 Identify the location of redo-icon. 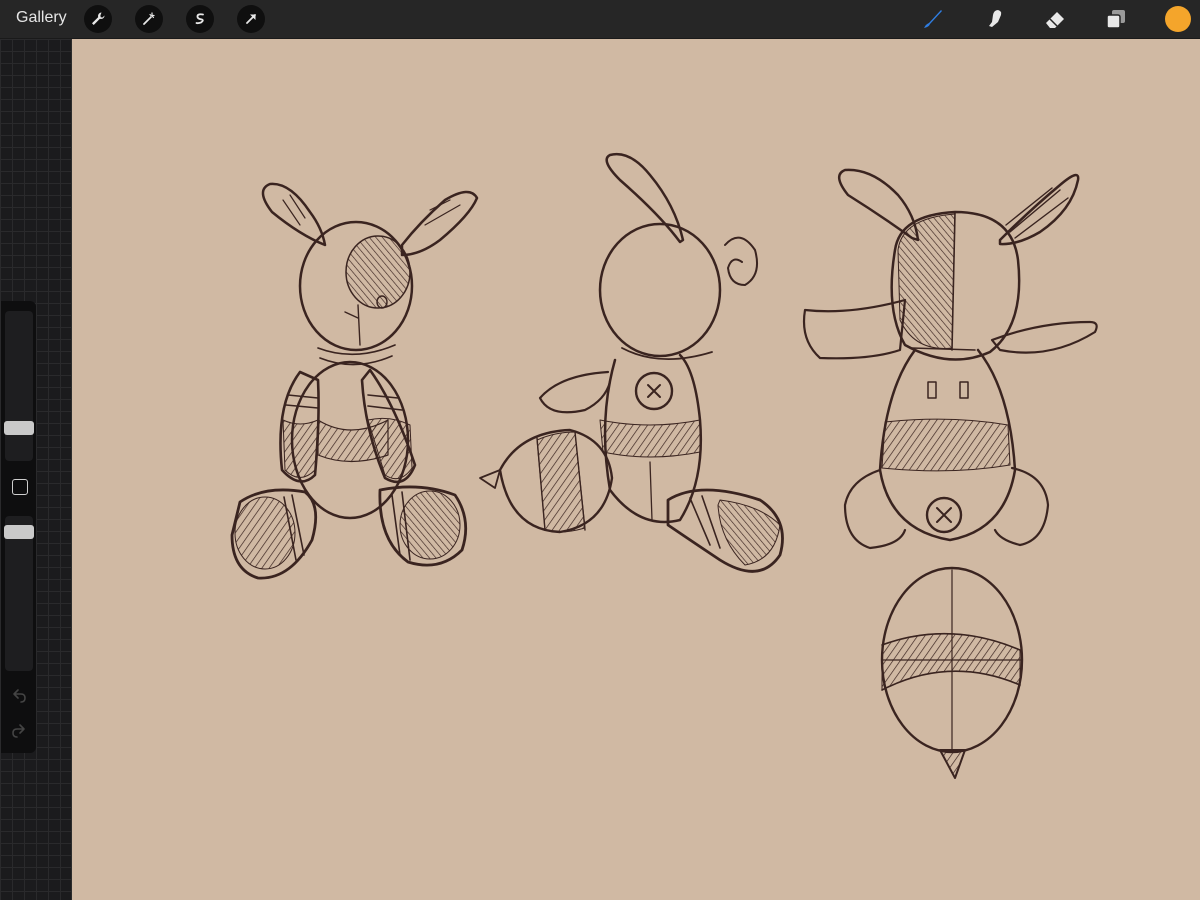
(19, 731).